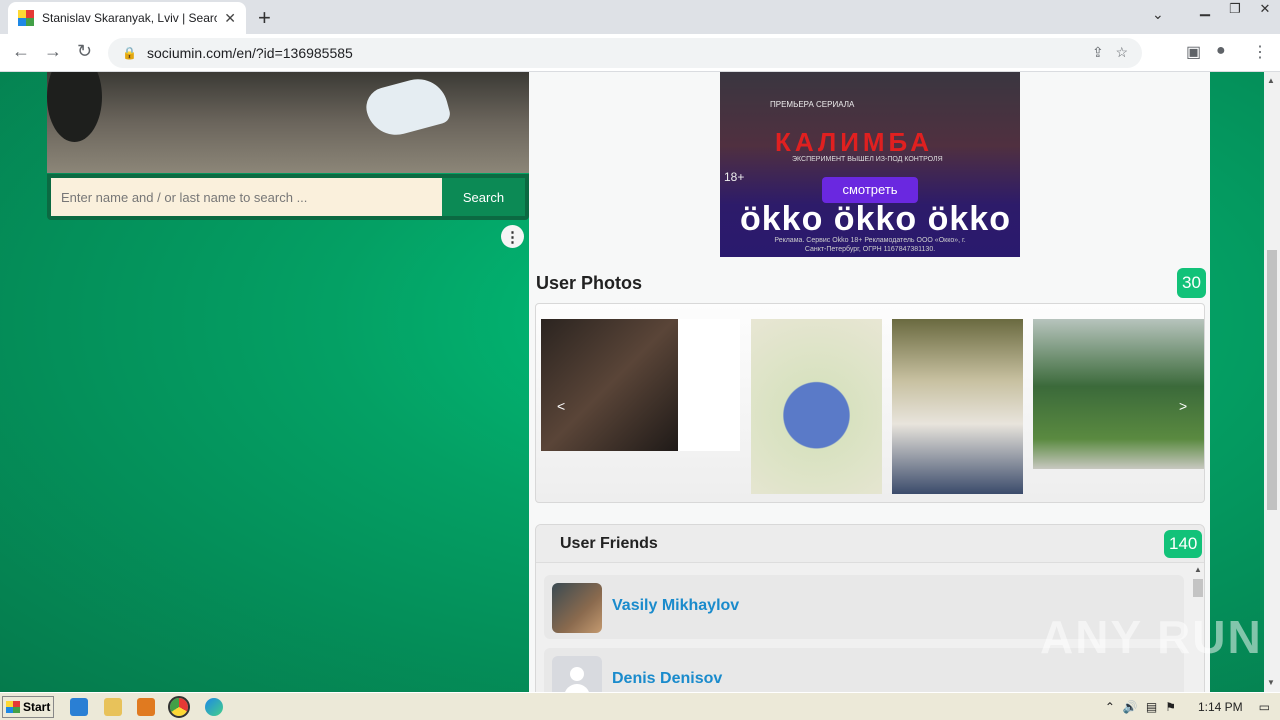  I want to click on media-player-icon, so click(146, 707).